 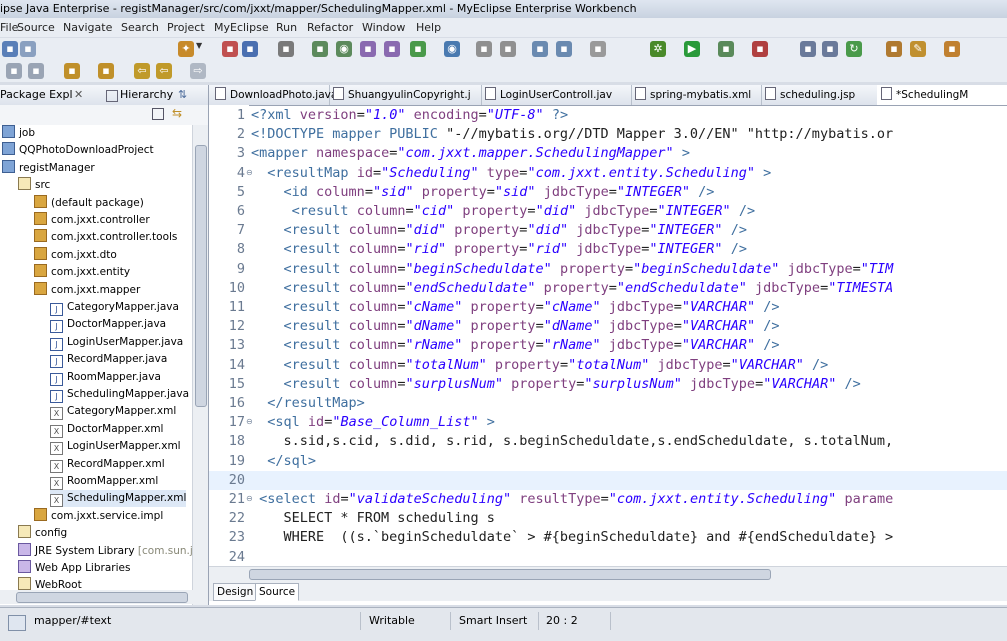 What do you see at coordinates (108, 325) in the screenshot?
I see `tree-item: J DoctorMapper.java` at bounding box center [108, 325].